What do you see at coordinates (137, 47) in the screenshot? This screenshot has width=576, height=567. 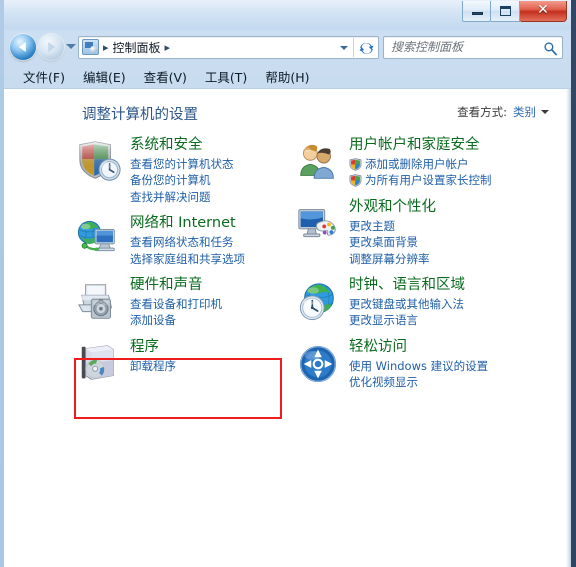 I see `breadcrumb-control-panel: 控制面板` at bounding box center [137, 47].